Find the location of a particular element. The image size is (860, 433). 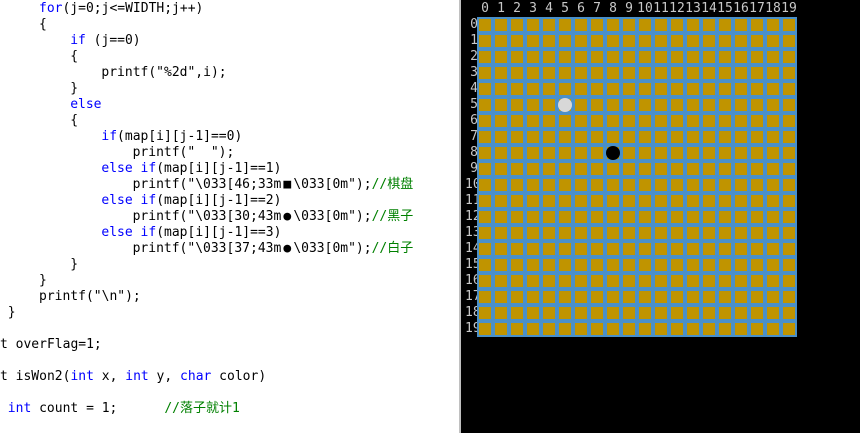

code-line: else if(map[i][j-1]==1) is located at coordinates (191, 169).